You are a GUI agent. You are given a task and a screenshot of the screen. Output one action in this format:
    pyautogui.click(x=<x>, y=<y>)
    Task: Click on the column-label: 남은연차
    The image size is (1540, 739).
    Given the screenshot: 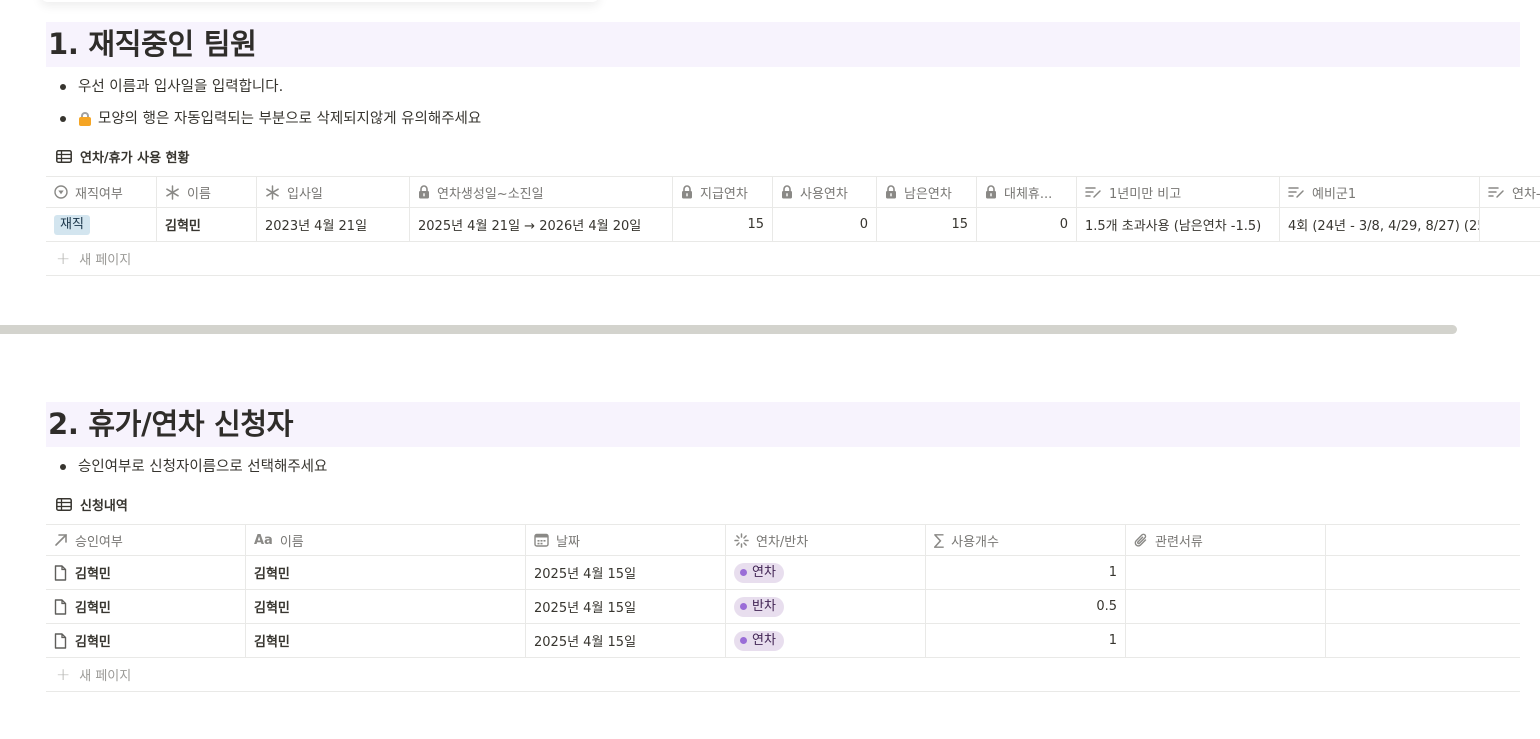 What is the action you would take?
    pyautogui.click(x=928, y=194)
    